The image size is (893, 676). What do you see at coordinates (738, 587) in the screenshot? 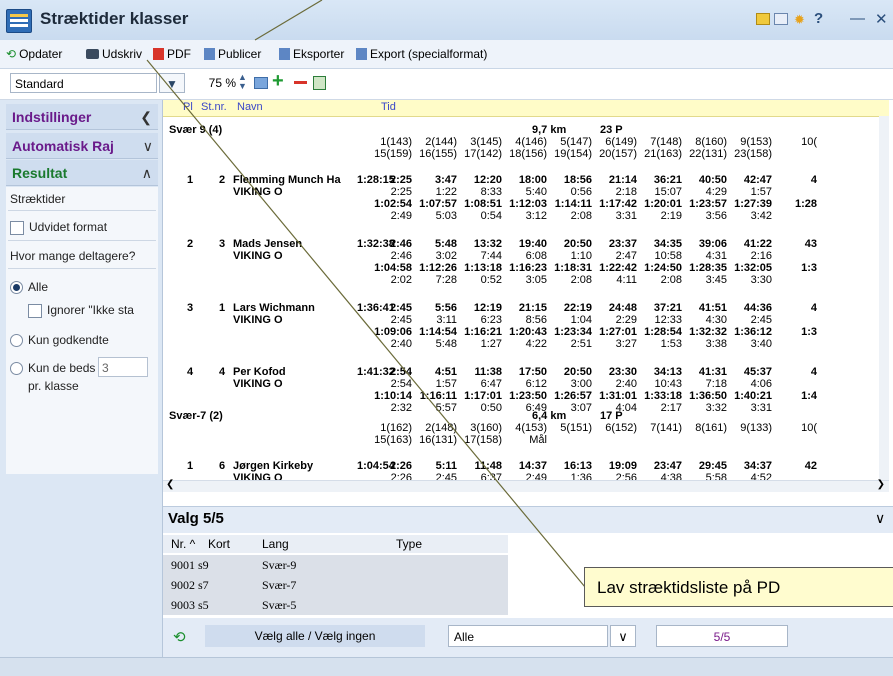
I see `tooltip: Lav stræktidsliste på PD` at bounding box center [738, 587].